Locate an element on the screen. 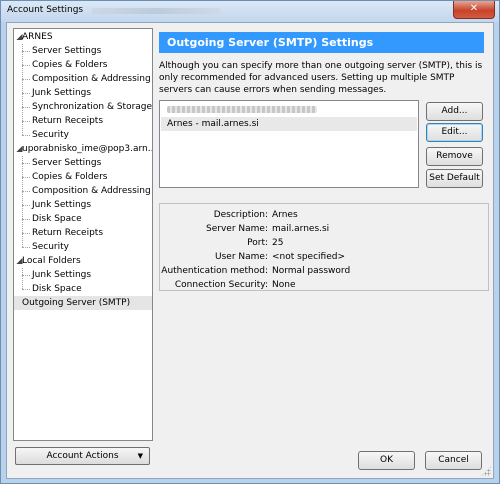  tree-item-outgoing-server: Outgoing Server (SMTP) is located at coordinates (83, 303).